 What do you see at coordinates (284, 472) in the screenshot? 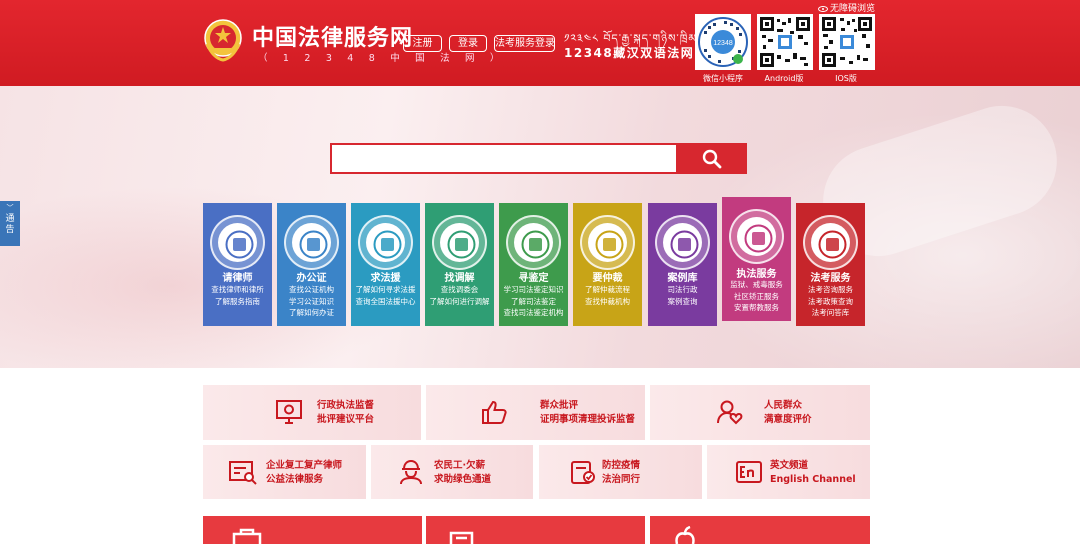
I see `service-card-r2-1: 企业复工复产律师 公益法律服务` at bounding box center [284, 472].